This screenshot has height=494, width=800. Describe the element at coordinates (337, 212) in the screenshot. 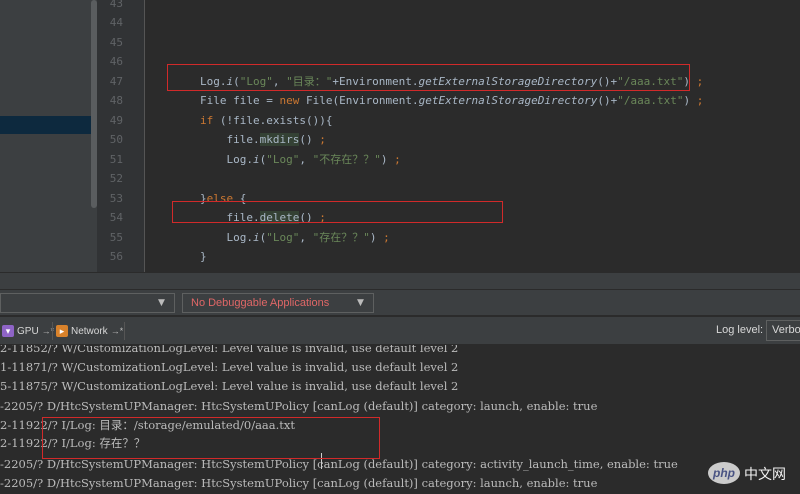

I see `highlight-box-delete-line` at that location.